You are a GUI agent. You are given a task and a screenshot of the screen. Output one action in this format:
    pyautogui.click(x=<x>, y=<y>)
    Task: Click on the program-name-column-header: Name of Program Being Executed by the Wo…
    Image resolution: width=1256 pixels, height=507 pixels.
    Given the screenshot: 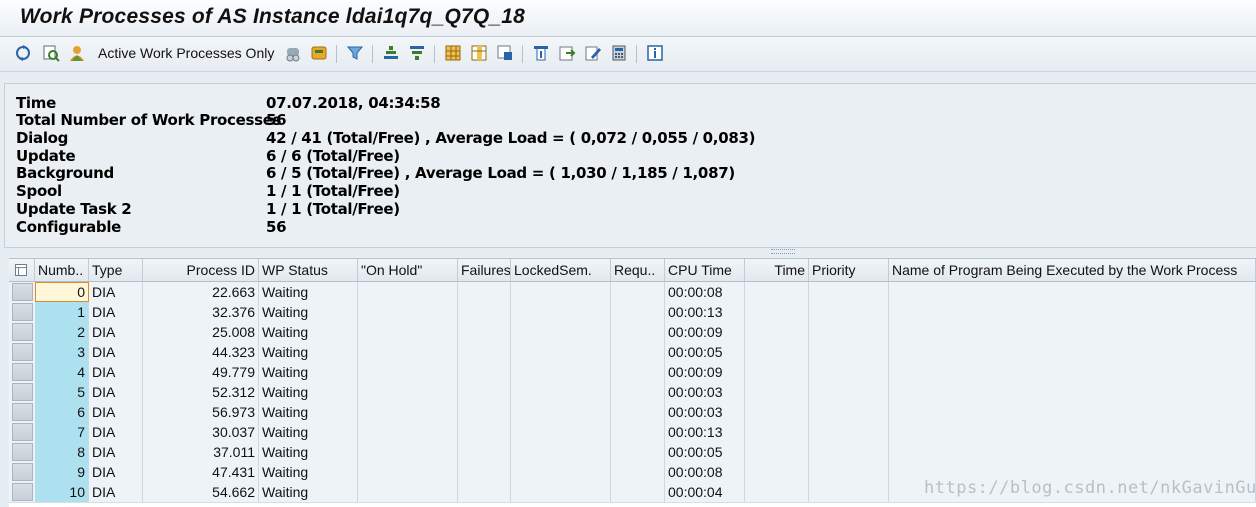 What is the action you would take?
    pyautogui.click(x=1072, y=270)
    